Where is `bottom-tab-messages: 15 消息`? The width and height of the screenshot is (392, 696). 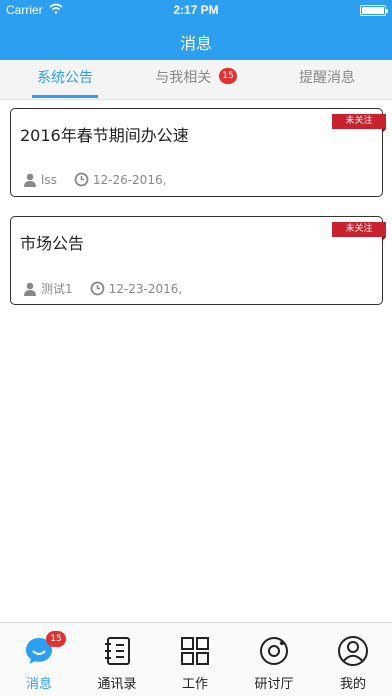
bottom-tab-messages: 15 消息 is located at coordinates (39, 659).